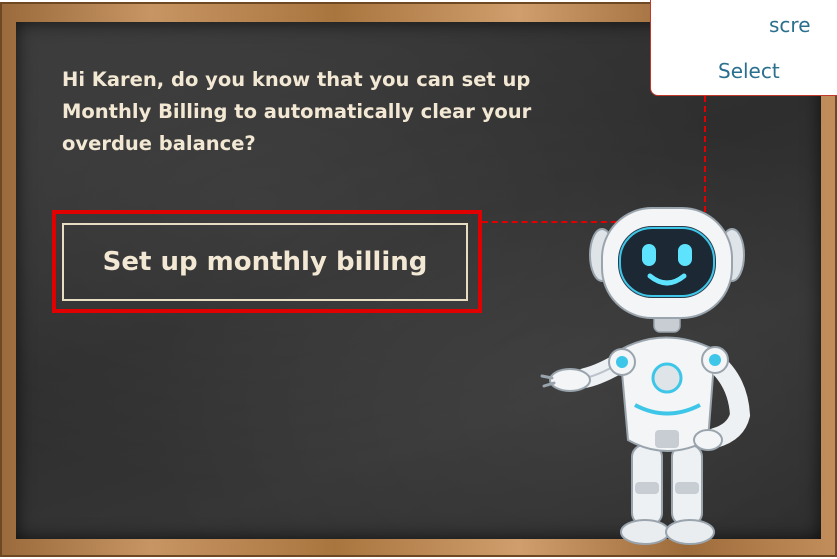 The image size is (837, 559). Describe the element at coordinates (265, 262) in the screenshot. I see `setup-monthly-billing-button: Set up monthly billing` at that location.